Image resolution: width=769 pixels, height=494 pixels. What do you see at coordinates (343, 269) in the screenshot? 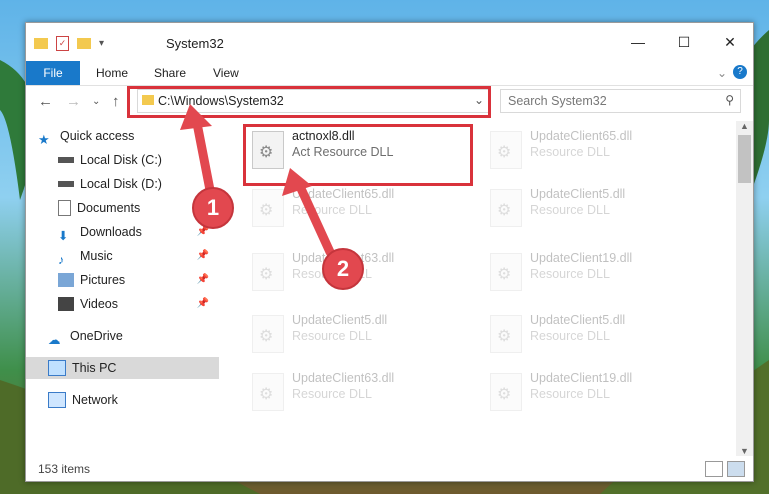
I see `step-2-badge: 2` at bounding box center [343, 269].